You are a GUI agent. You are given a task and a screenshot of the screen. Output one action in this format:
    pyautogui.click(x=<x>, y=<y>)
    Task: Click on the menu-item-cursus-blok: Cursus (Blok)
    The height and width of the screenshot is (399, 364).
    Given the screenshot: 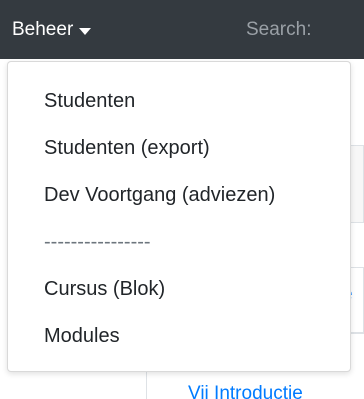 What is the action you would take?
    pyautogui.click(x=179, y=289)
    